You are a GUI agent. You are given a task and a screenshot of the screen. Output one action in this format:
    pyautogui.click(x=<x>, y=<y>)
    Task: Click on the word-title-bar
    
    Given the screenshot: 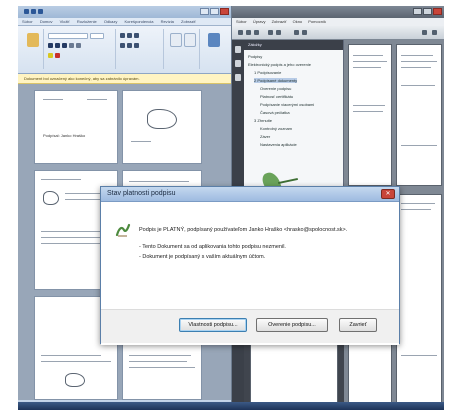 What is the action you would take?
    pyautogui.click(x=124, y=12)
    